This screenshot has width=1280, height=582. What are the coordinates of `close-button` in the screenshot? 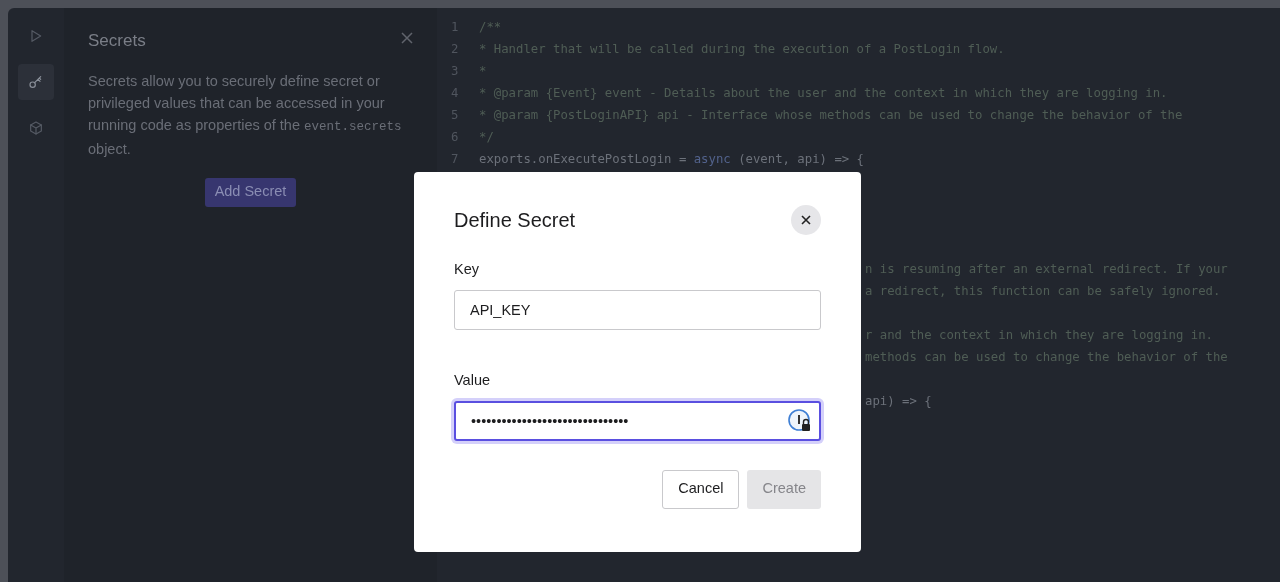 It's located at (806, 220).